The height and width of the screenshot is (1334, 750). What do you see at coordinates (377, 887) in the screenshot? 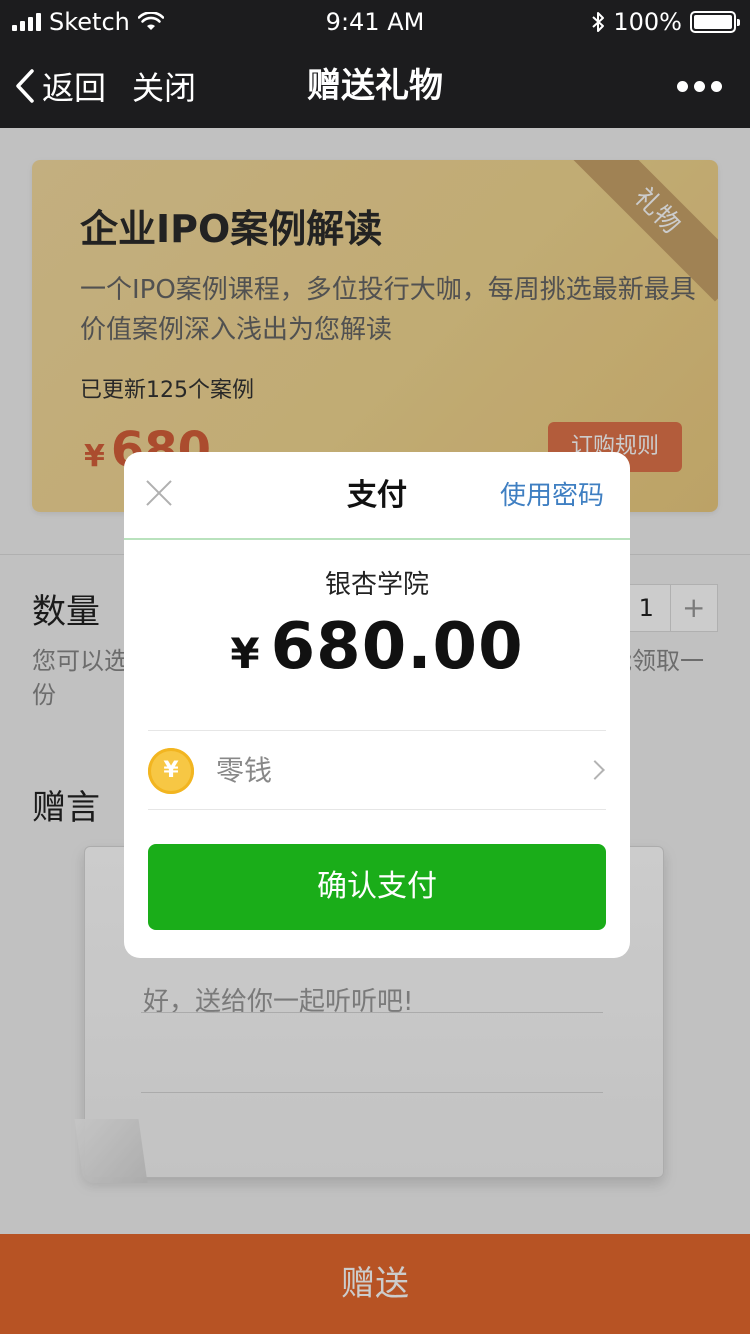
I see `confirm-payment-button: 确认支付` at bounding box center [377, 887].